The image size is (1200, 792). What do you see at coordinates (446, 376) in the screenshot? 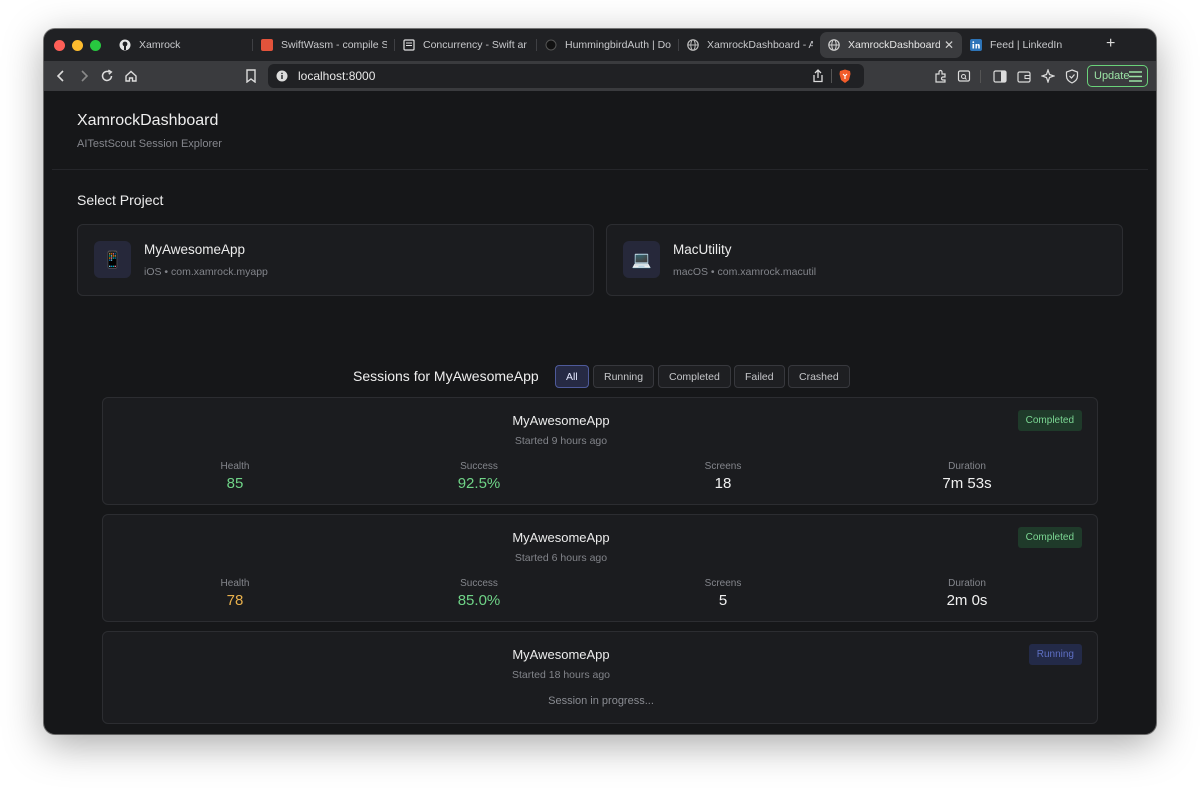
I see `sessions-heading: Sessions for MyAwesomeApp` at bounding box center [446, 376].